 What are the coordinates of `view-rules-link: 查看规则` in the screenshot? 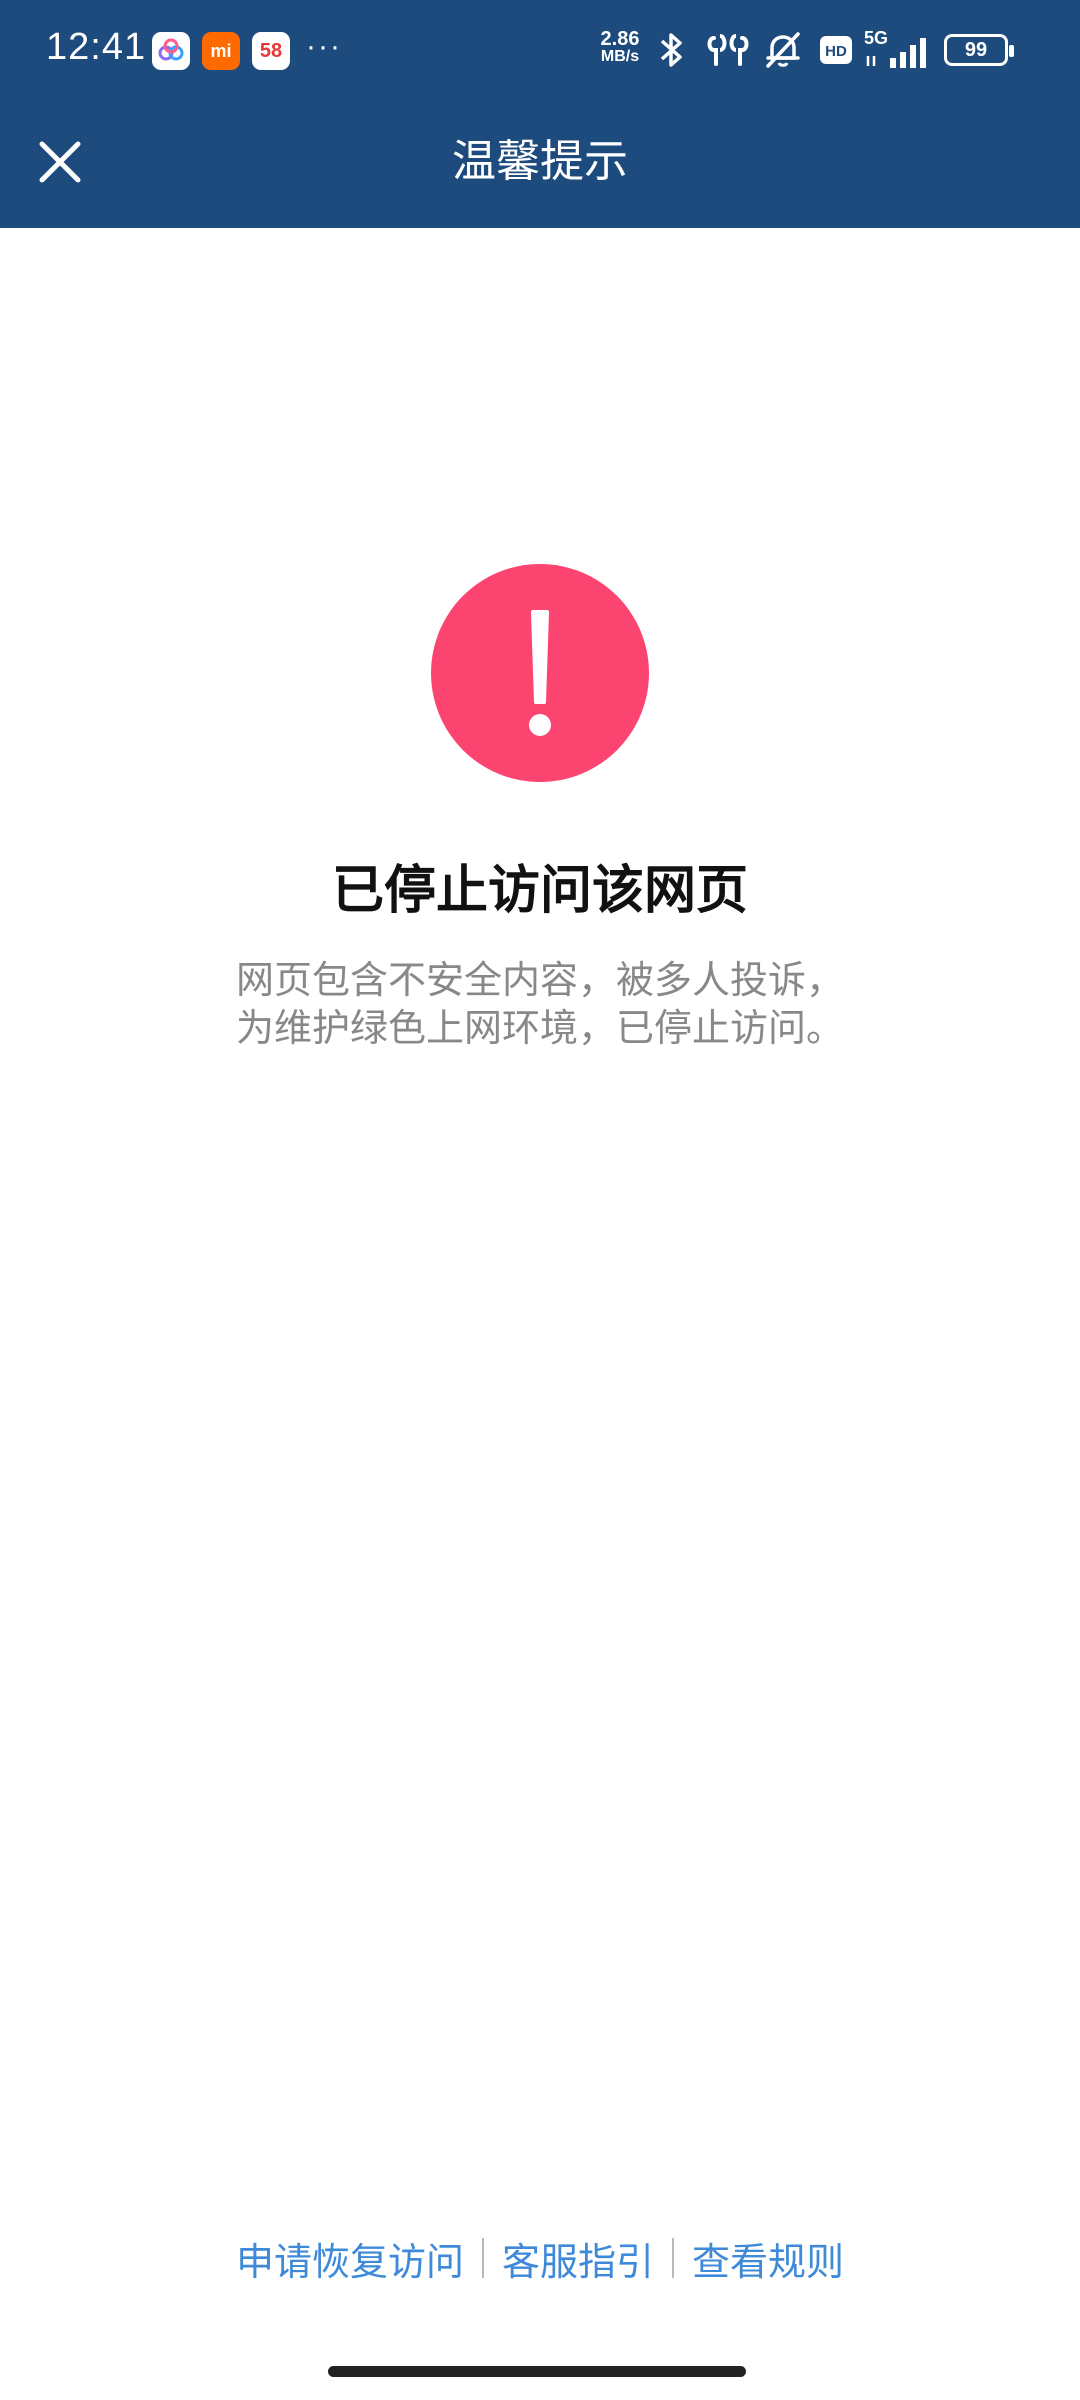 It's located at (768, 2258).